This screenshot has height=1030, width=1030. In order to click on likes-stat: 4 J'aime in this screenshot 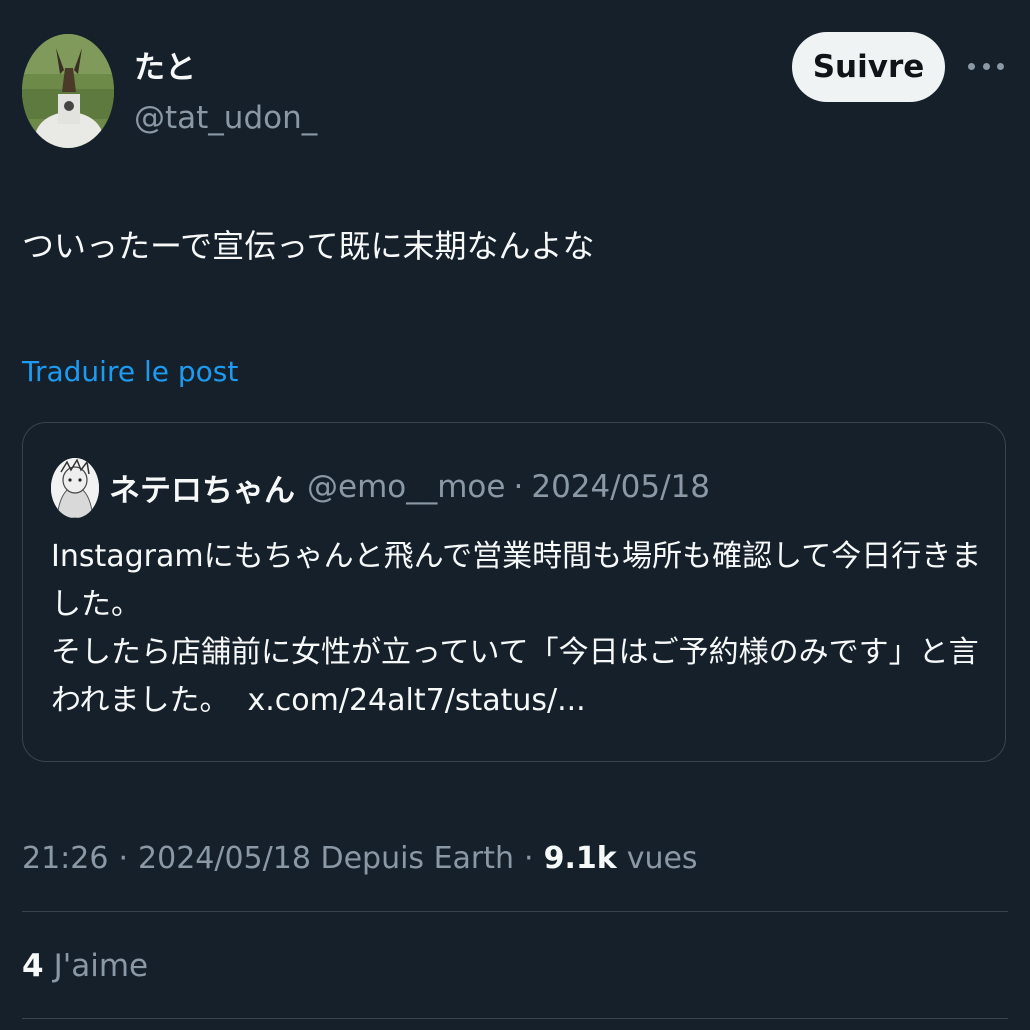, I will do `click(85, 966)`.